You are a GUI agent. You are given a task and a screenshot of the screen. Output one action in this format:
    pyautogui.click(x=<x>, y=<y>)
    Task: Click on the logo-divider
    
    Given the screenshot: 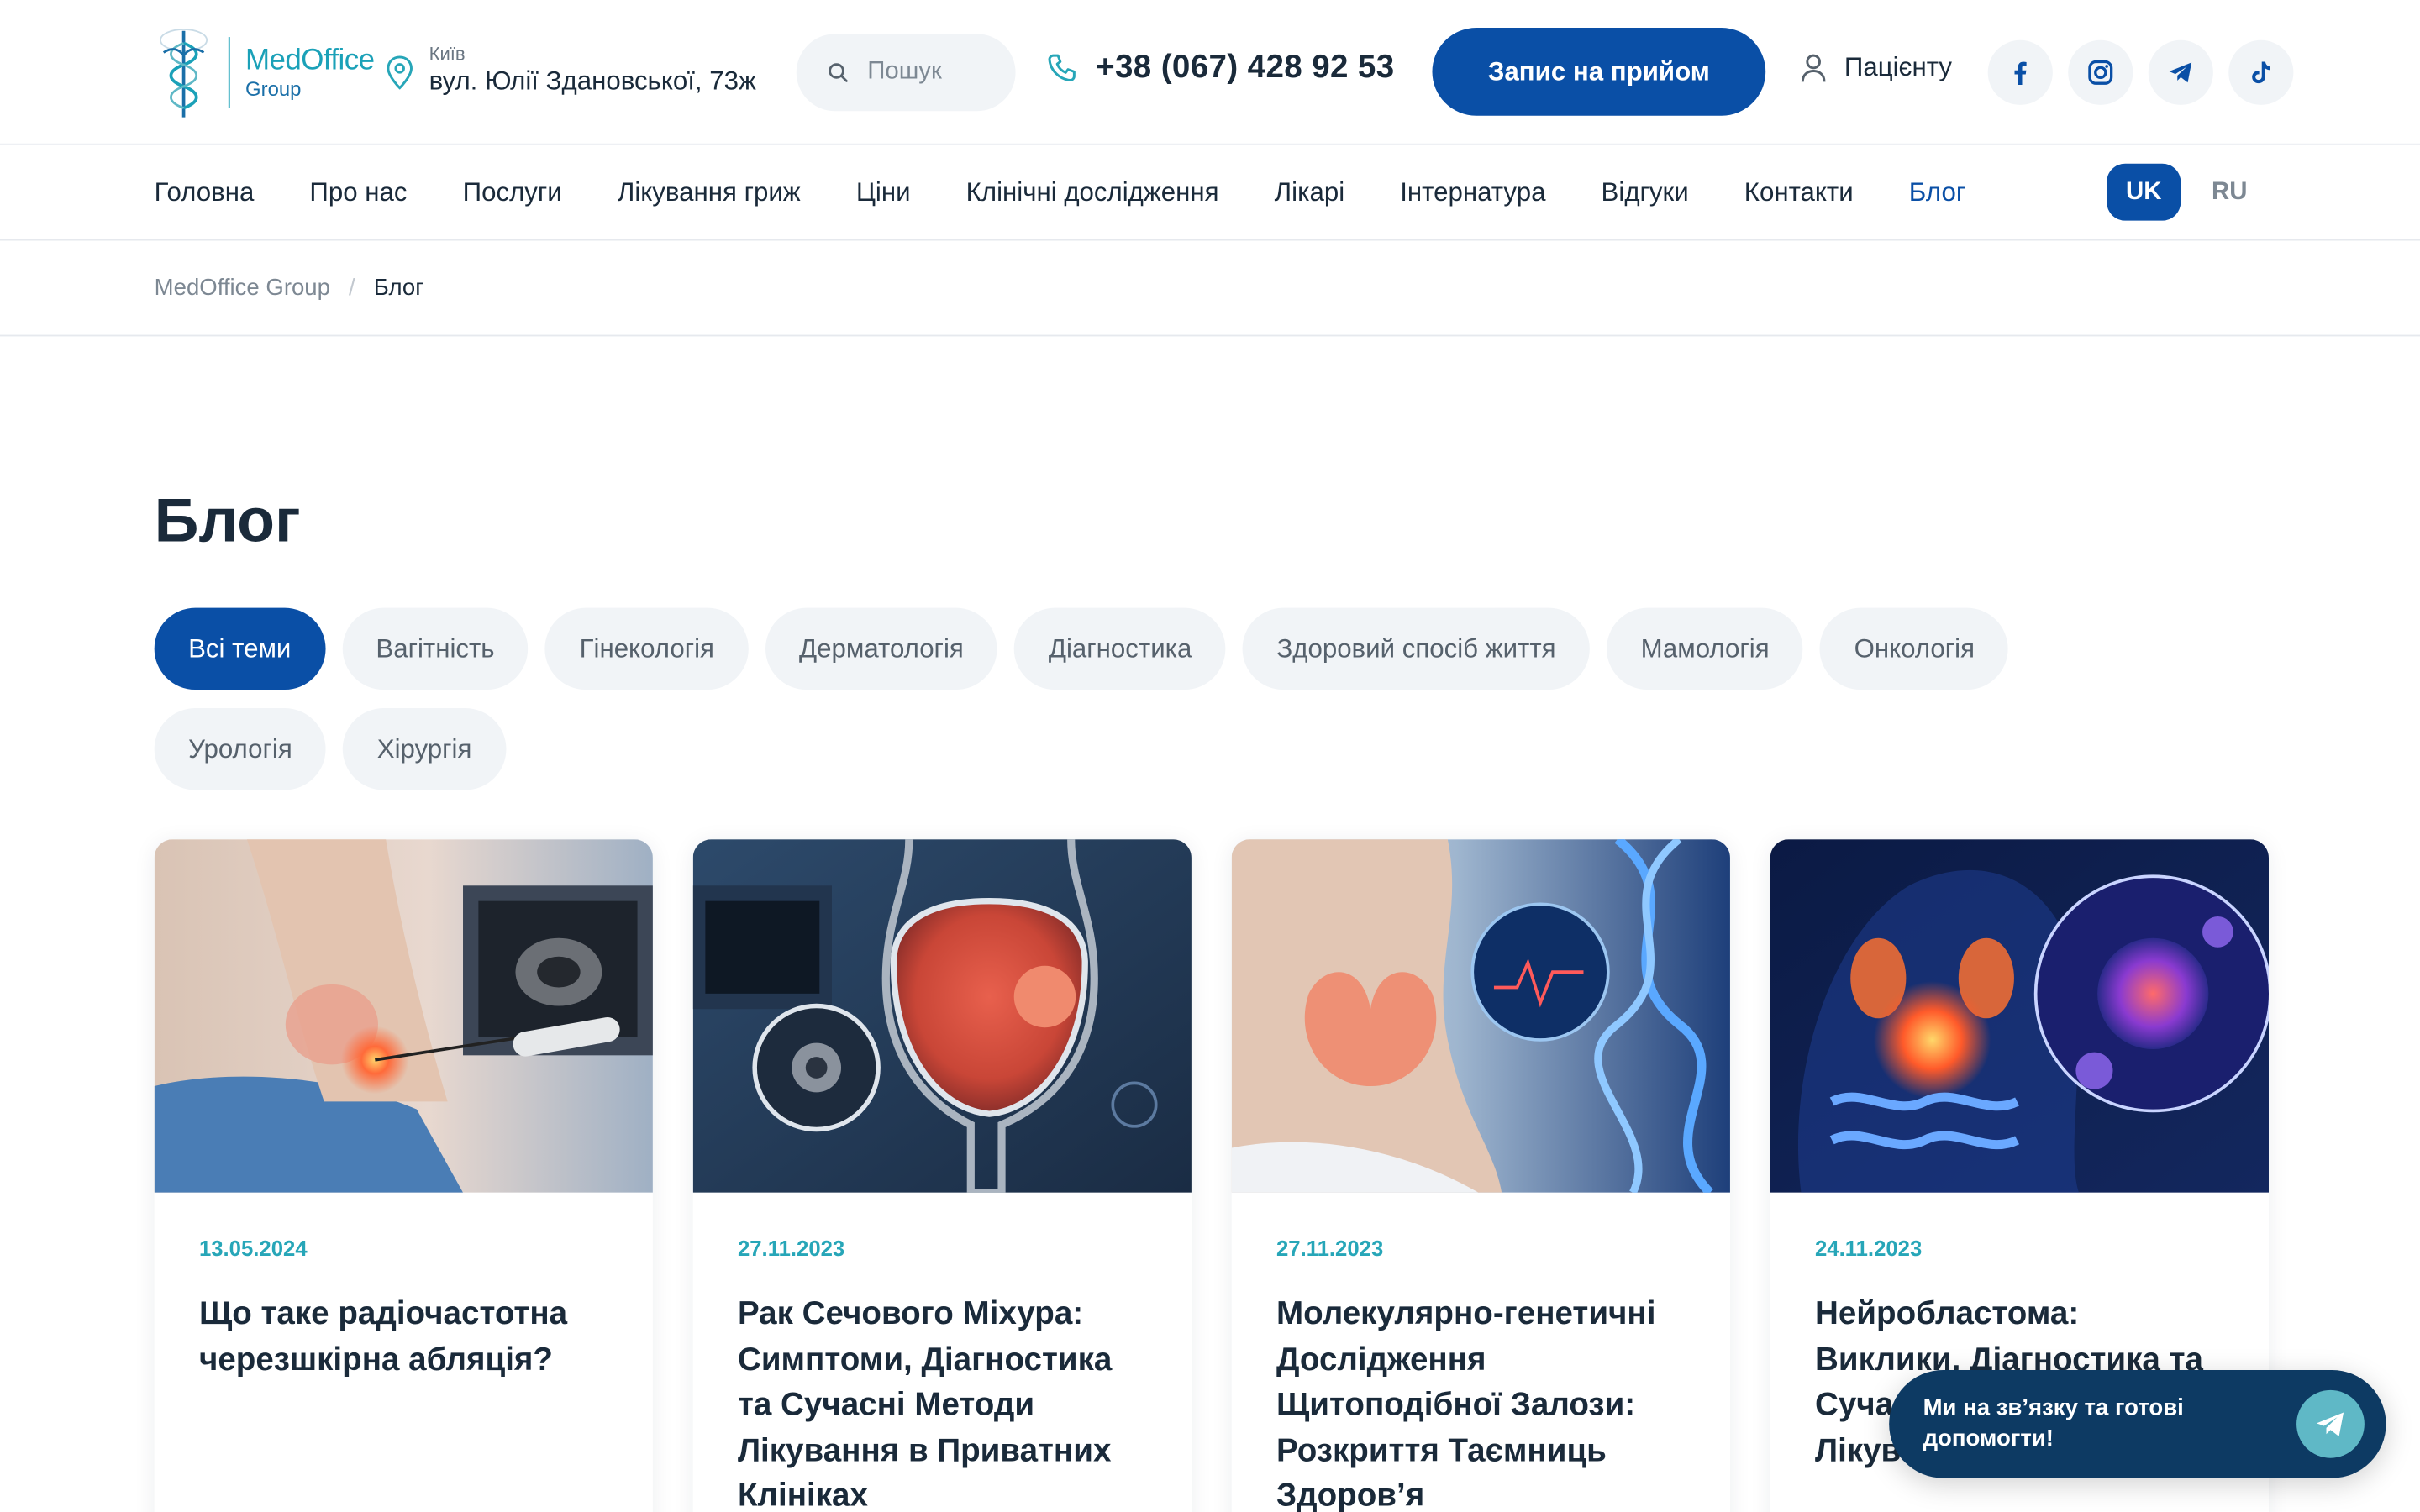 What is the action you would take?
    pyautogui.click(x=229, y=72)
    